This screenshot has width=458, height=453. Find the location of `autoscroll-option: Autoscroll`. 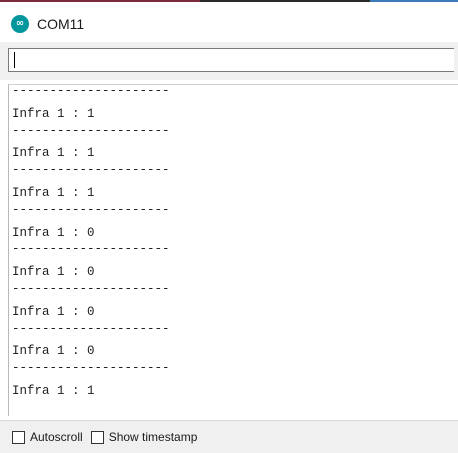

autoscroll-option: Autoscroll is located at coordinates (47, 437).